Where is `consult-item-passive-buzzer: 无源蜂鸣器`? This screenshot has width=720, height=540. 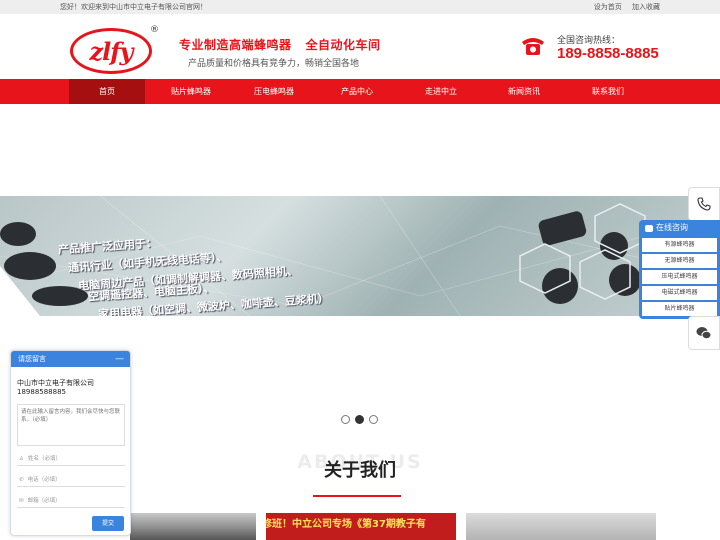
consult-item-passive-buzzer: 无源蜂鸣器 is located at coordinates (679, 261).